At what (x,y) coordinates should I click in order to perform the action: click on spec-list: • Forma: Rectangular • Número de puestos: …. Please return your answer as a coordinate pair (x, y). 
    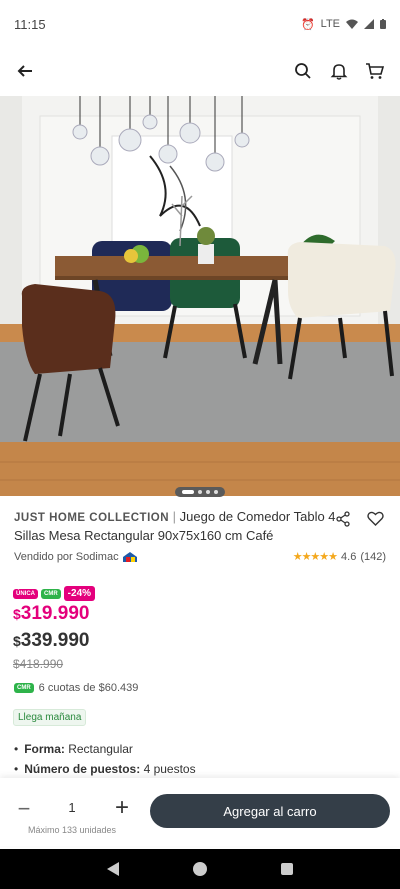
    Looking at the image, I should click on (105, 762).